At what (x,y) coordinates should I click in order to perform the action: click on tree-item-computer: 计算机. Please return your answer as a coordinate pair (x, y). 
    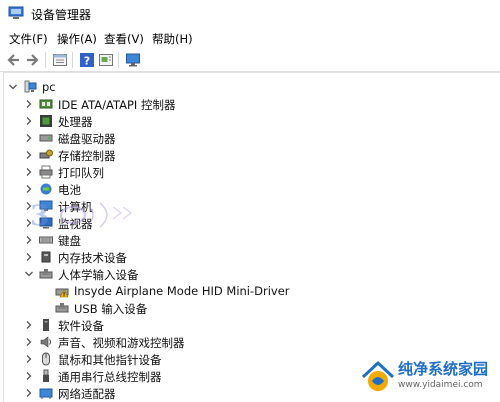
    Looking at the image, I should click on (249, 206).